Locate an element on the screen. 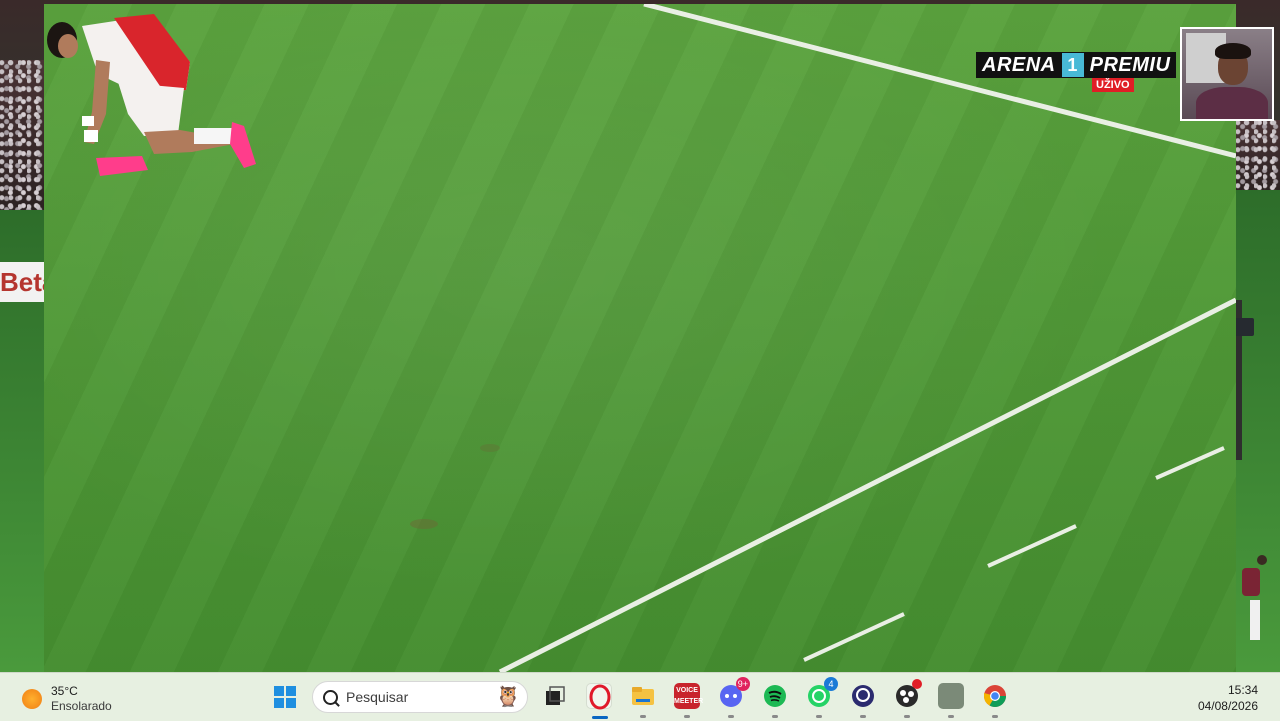  generic-app-icon is located at coordinates (951, 700).